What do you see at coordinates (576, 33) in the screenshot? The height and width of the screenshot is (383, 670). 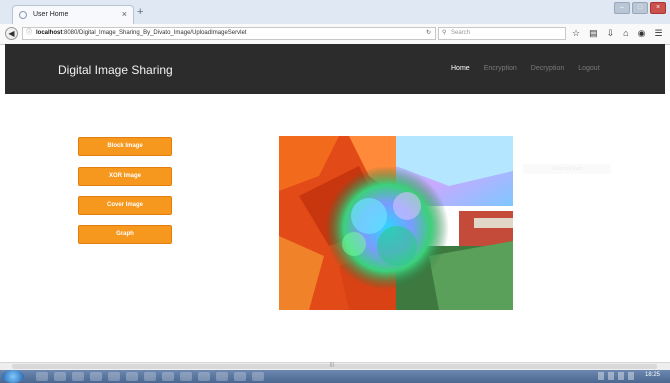 I see `star-icon: ☆` at bounding box center [576, 33].